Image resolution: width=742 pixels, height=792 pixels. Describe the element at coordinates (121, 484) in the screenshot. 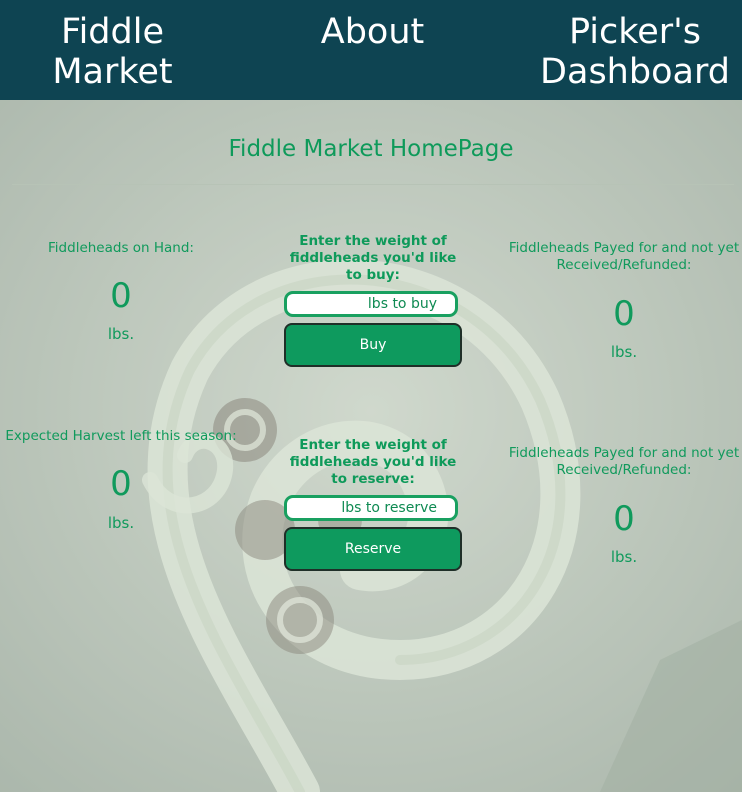

I see `expected-harvest-value: 0` at that location.